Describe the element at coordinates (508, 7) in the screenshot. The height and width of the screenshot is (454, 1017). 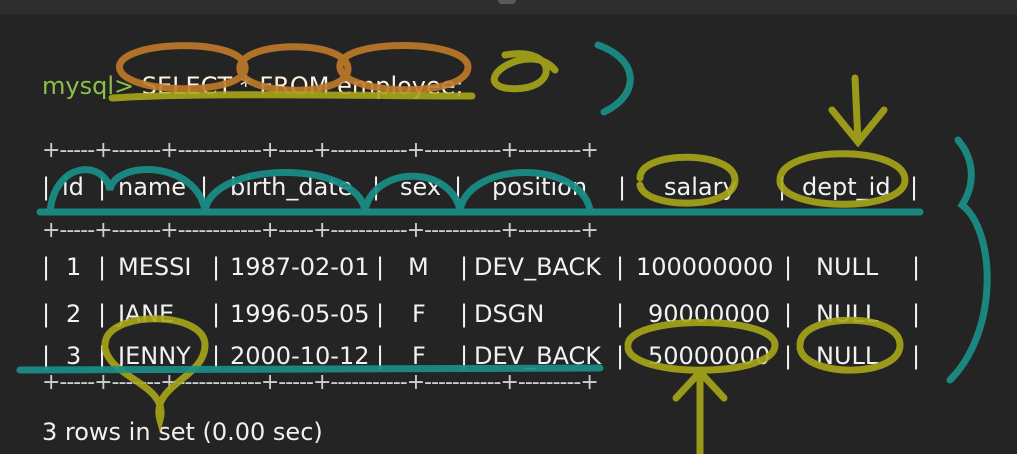
I see `window-top-bar` at that location.